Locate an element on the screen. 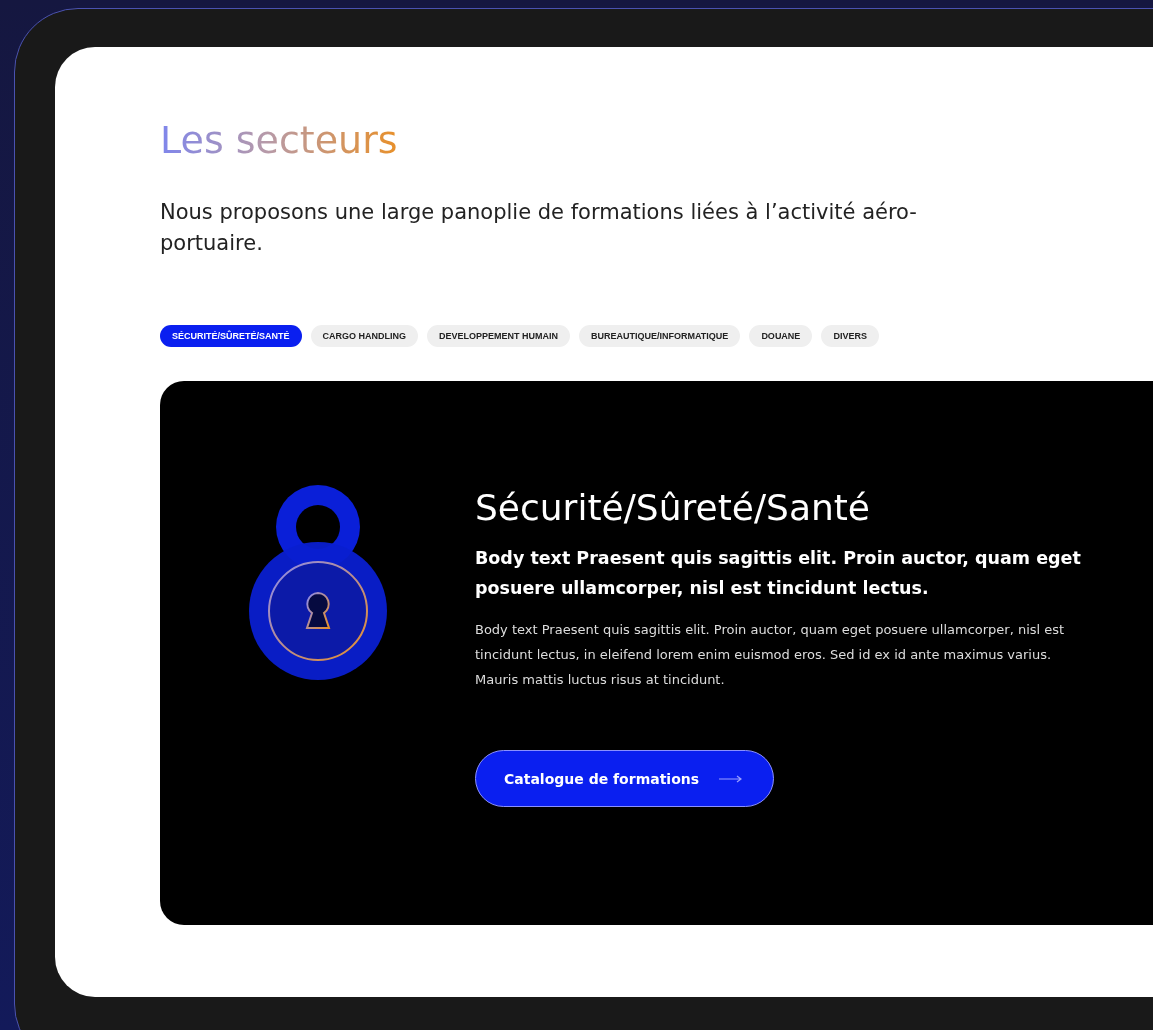  padlock-icon is located at coordinates (317, 583).